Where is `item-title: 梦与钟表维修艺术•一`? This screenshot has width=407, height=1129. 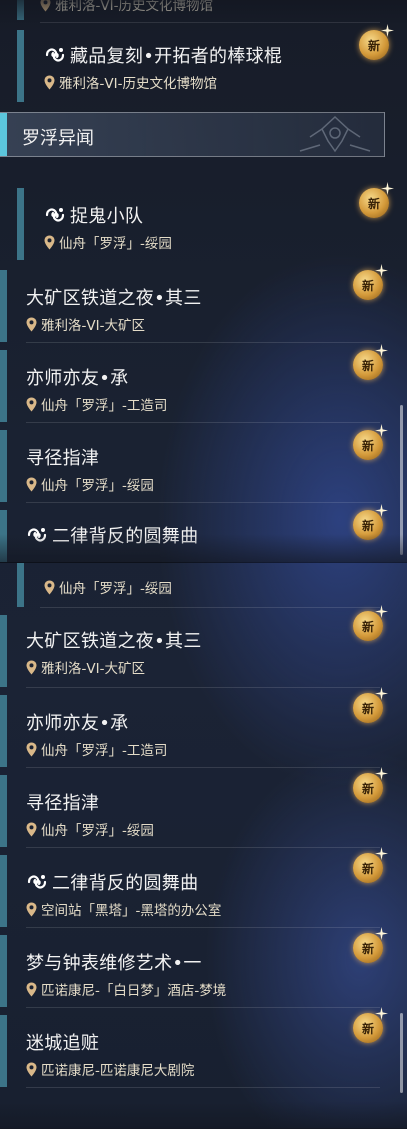
item-title: 梦与钟表维修艺术•一 is located at coordinates (114, 963).